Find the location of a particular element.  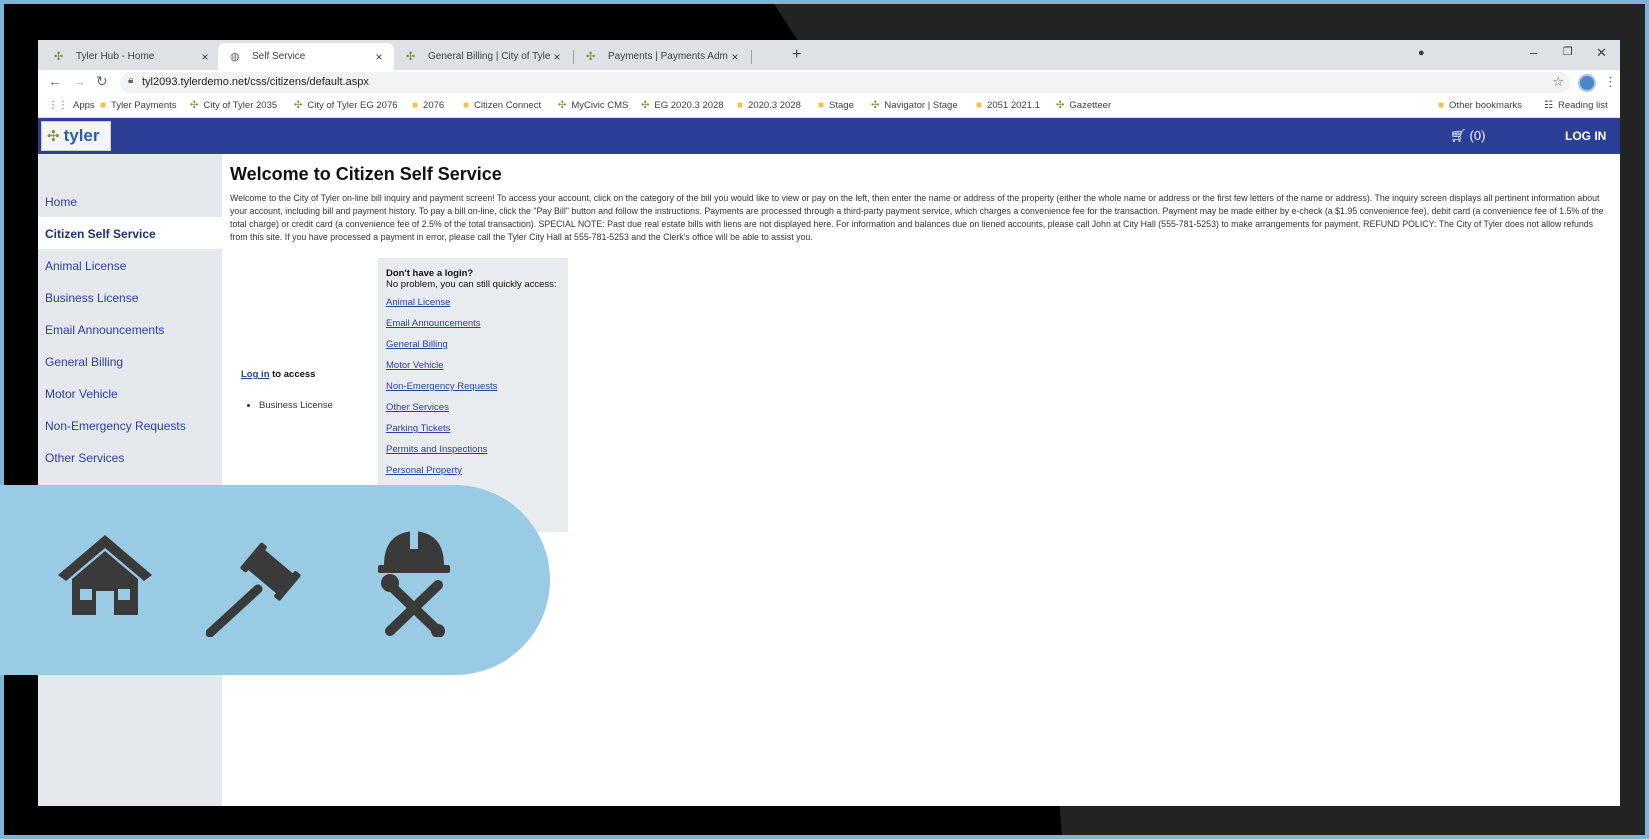

page-title: Welcome to Citizen Self Service is located at coordinates (366, 174).